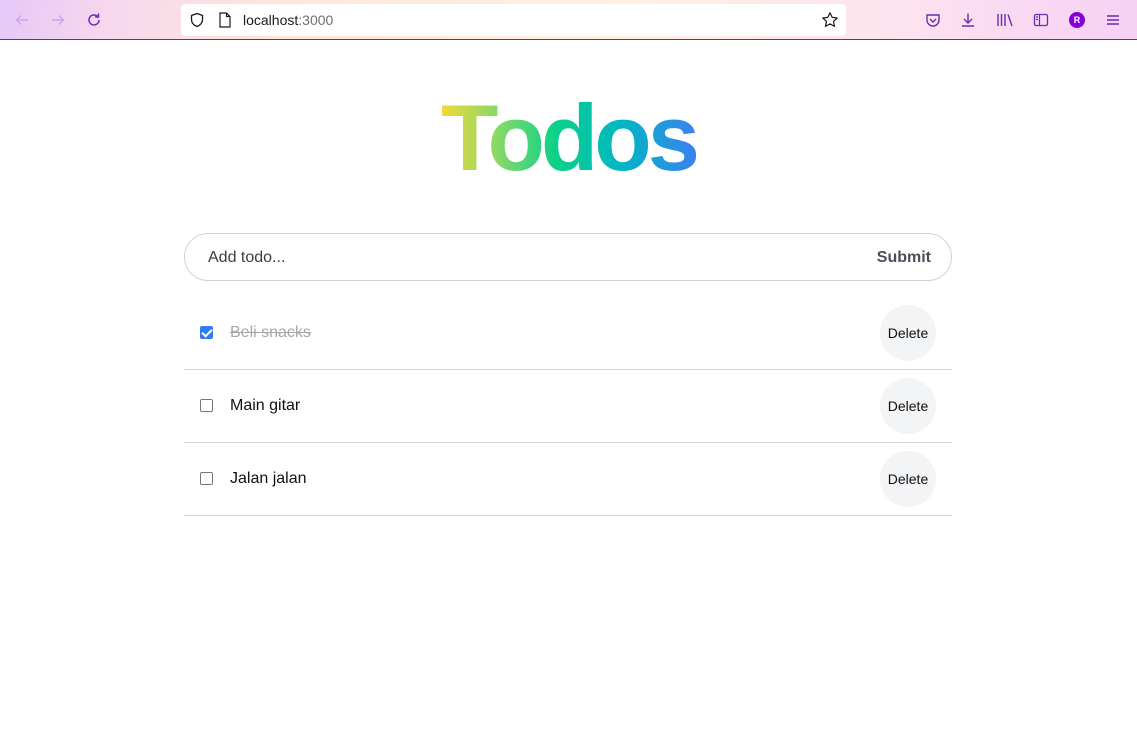 The image size is (1137, 734). I want to click on todo-item: Beli snacks Delete, so click(568, 333).